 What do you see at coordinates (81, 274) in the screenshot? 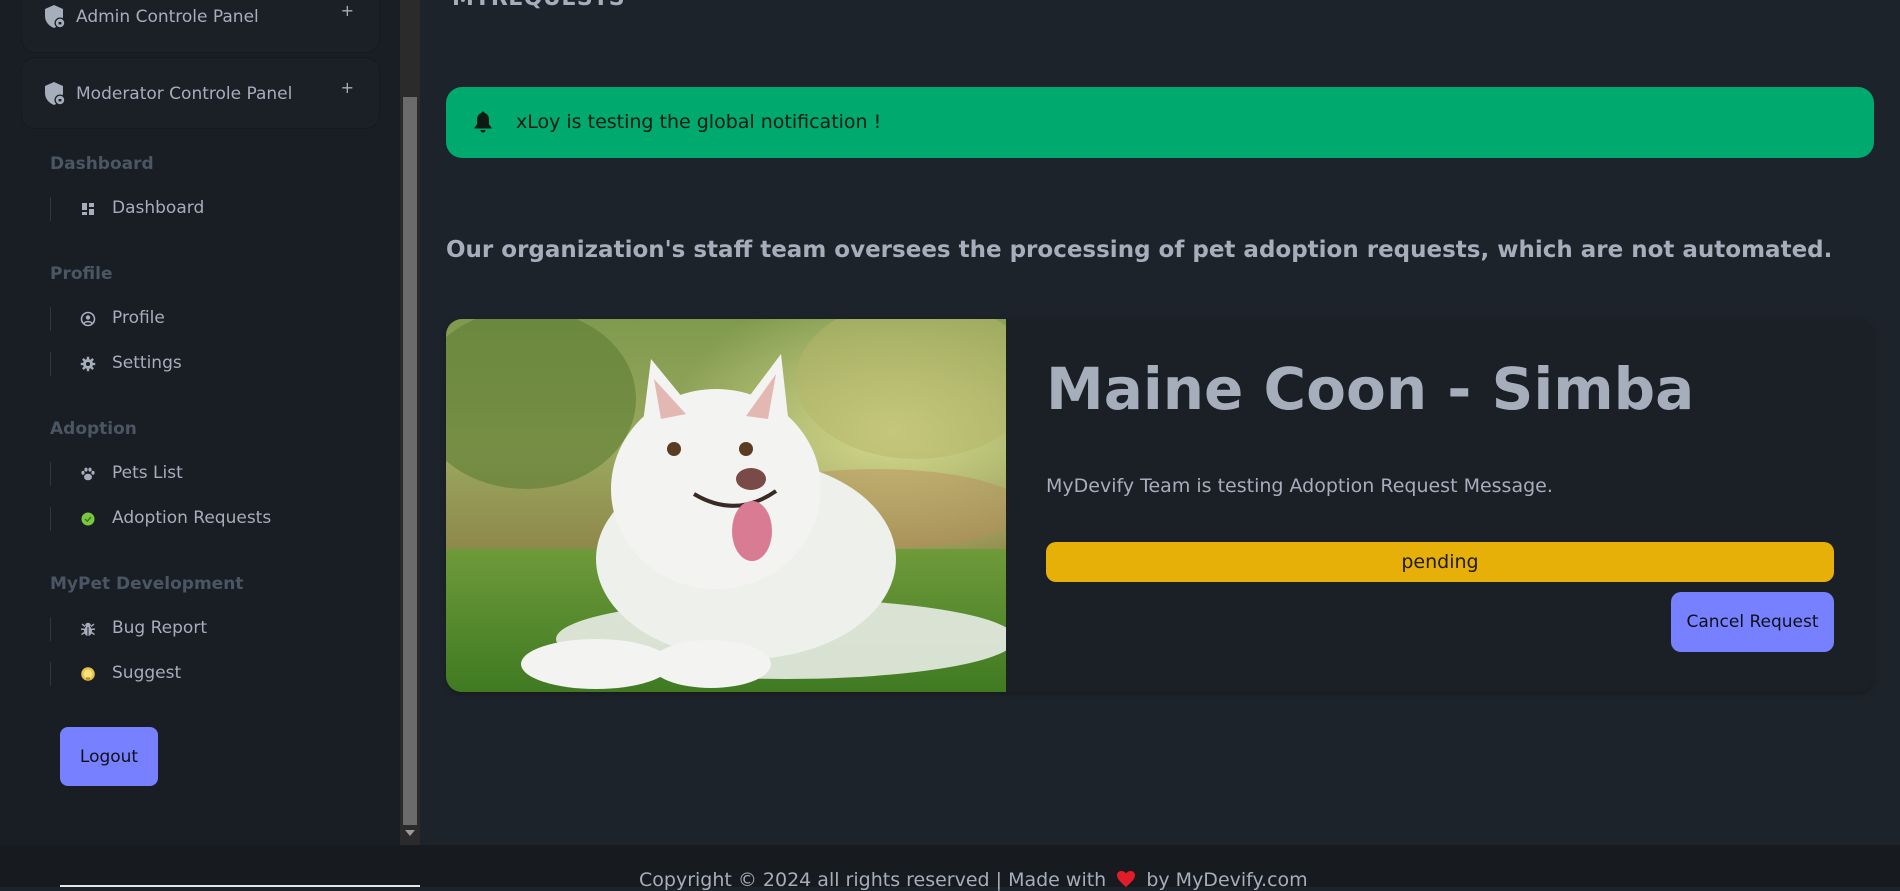
I see `section-title-profile: Profile` at bounding box center [81, 274].